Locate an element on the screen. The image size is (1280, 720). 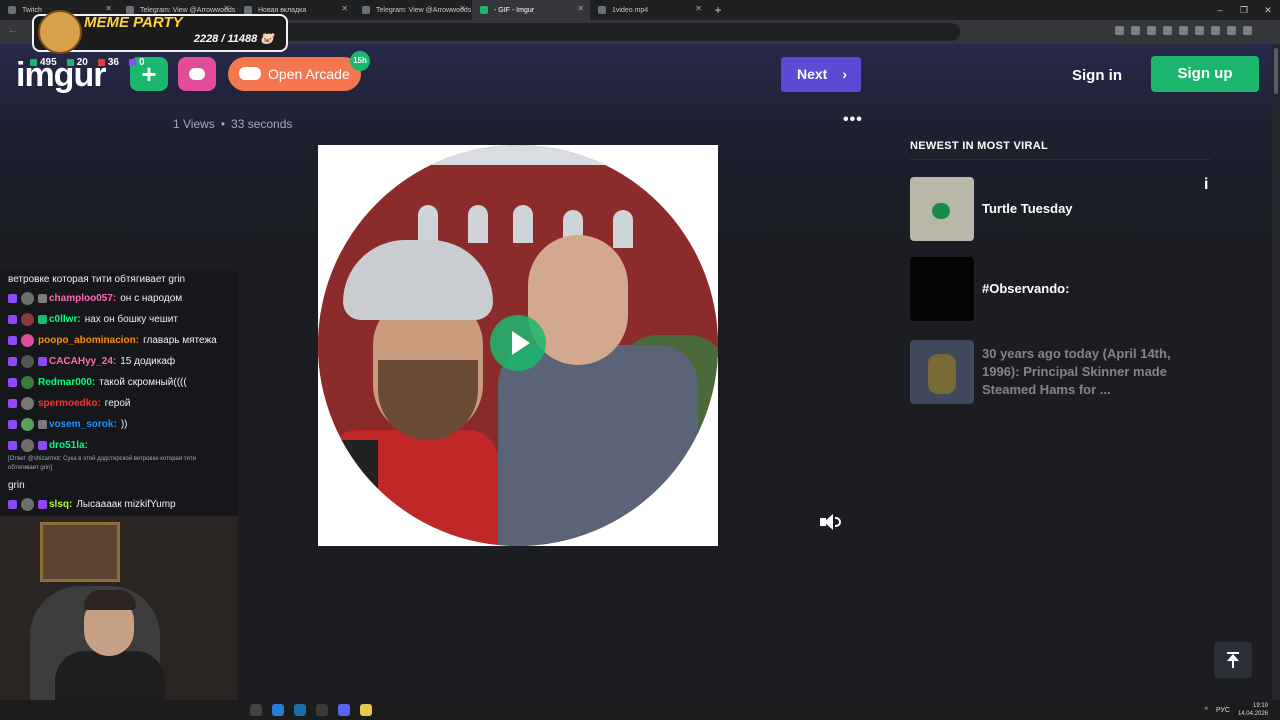
arrow-up-icon is located at coordinates (1233, 657).